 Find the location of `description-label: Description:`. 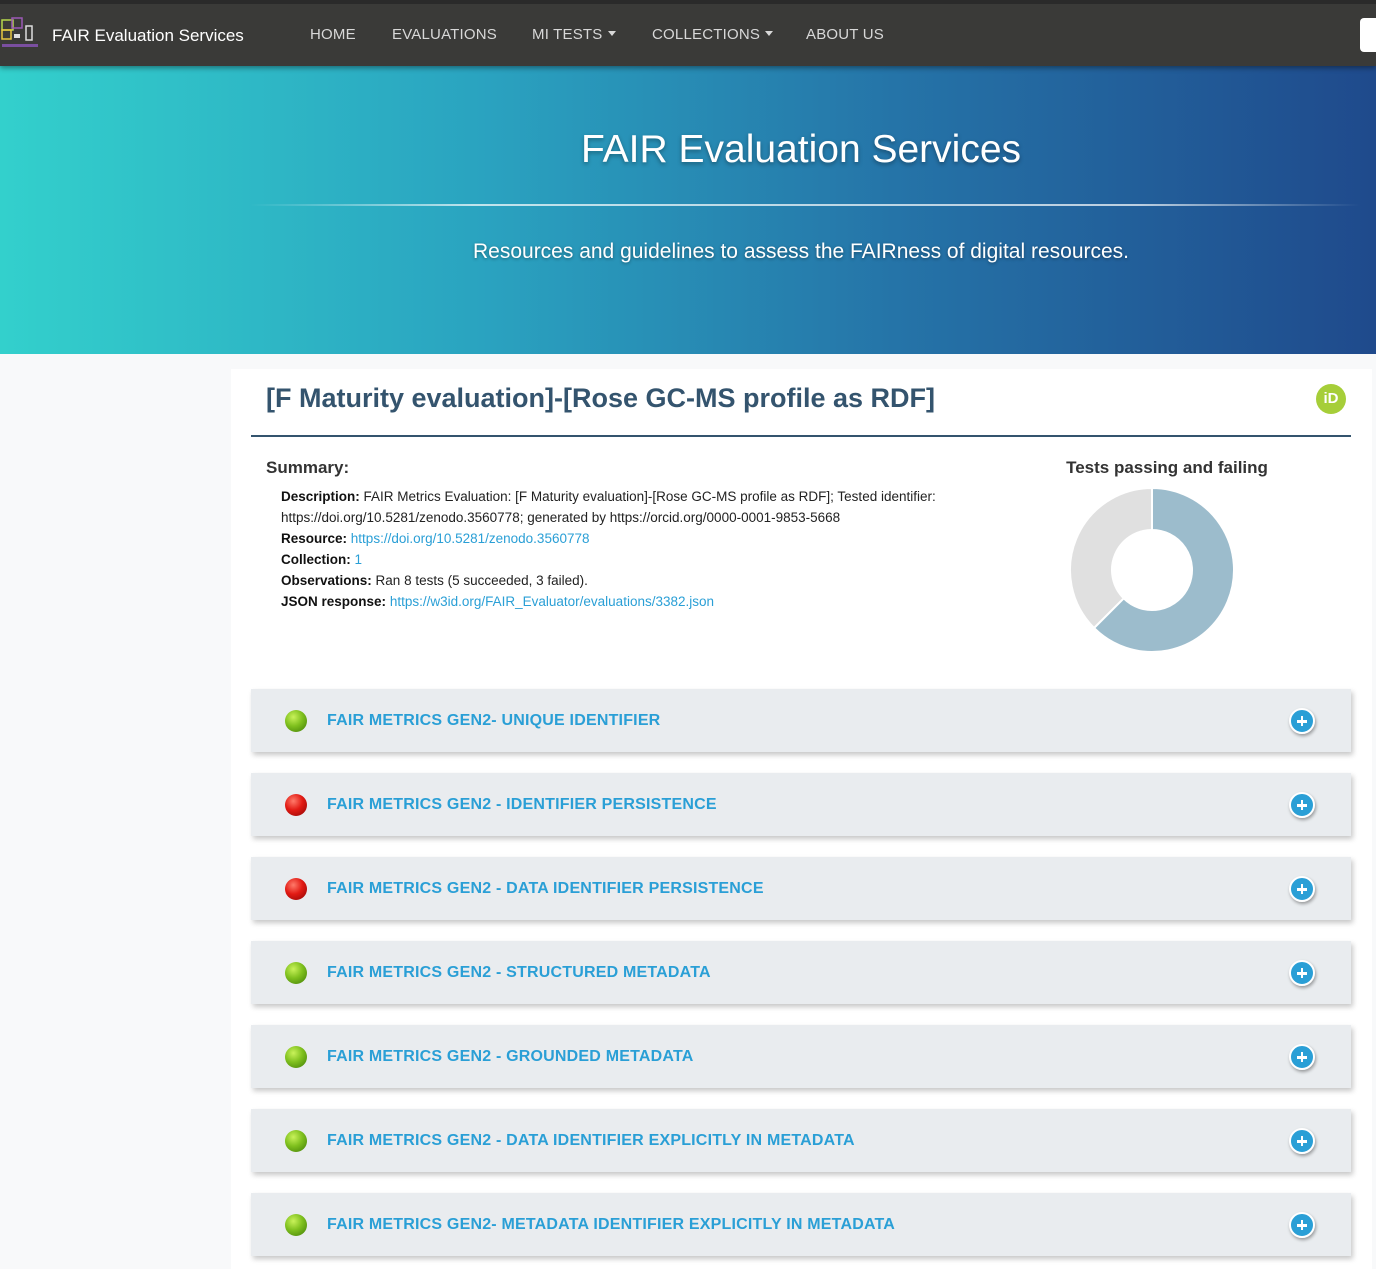

description-label: Description: is located at coordinates (320, 496).